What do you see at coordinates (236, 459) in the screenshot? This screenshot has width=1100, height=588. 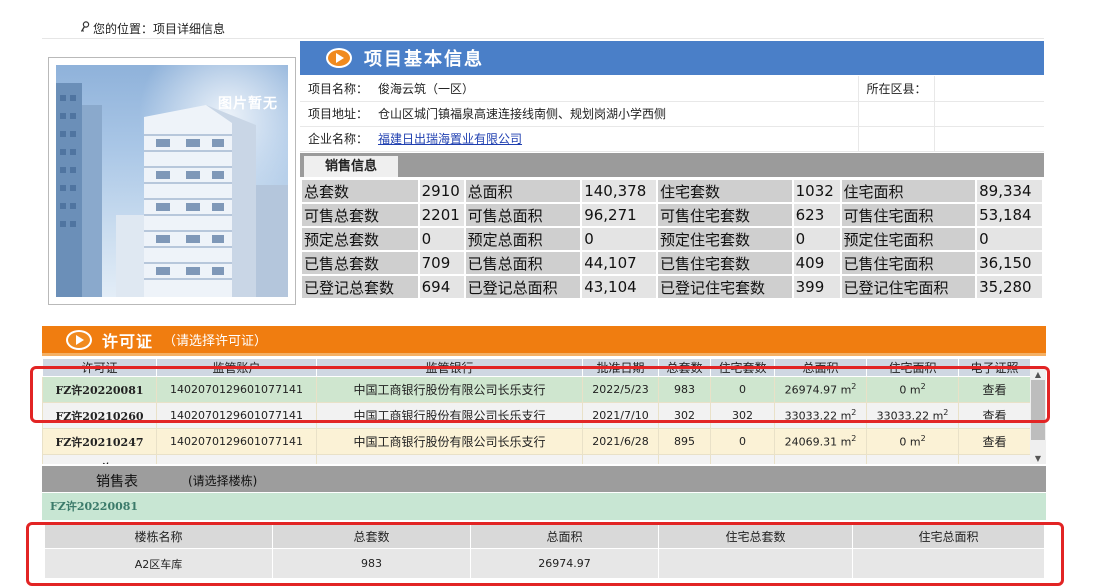 I see `supervision-account` at bounding box center [236, 459].